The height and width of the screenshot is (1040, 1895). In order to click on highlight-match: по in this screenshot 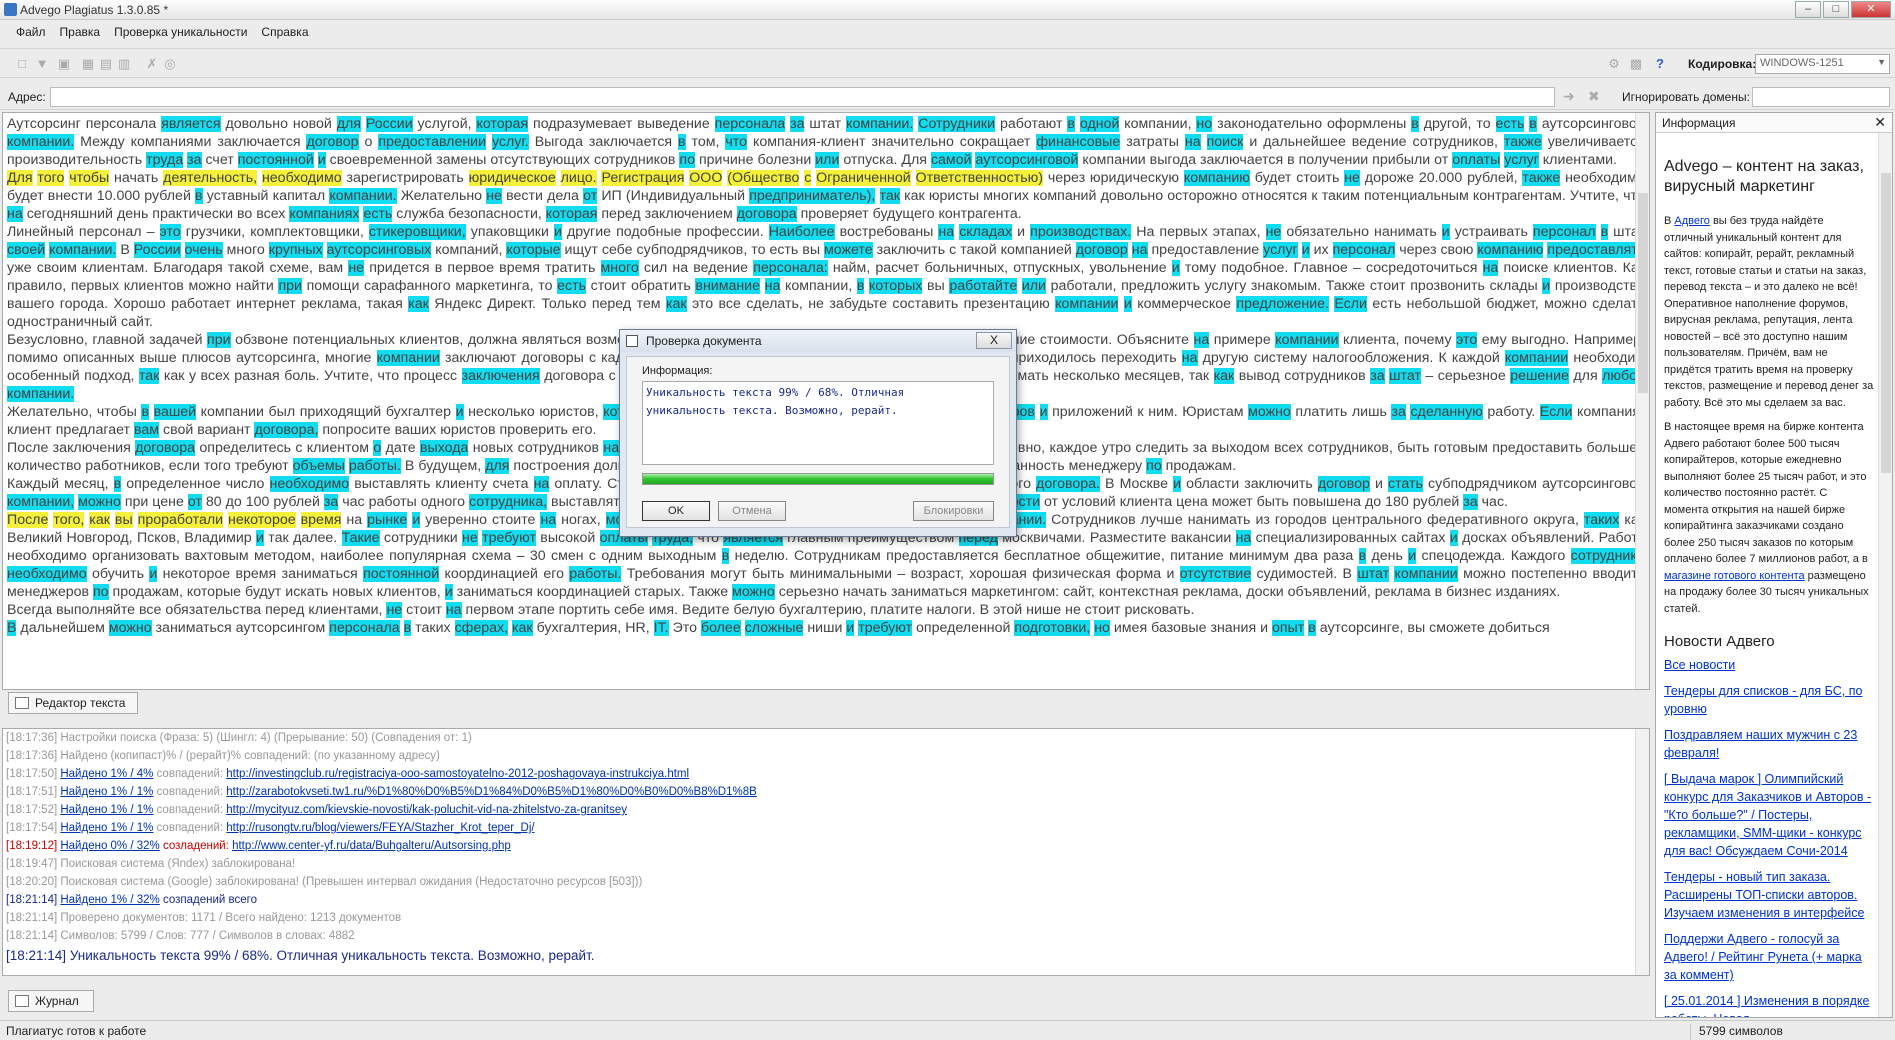, I will do `click(101, 592)`.